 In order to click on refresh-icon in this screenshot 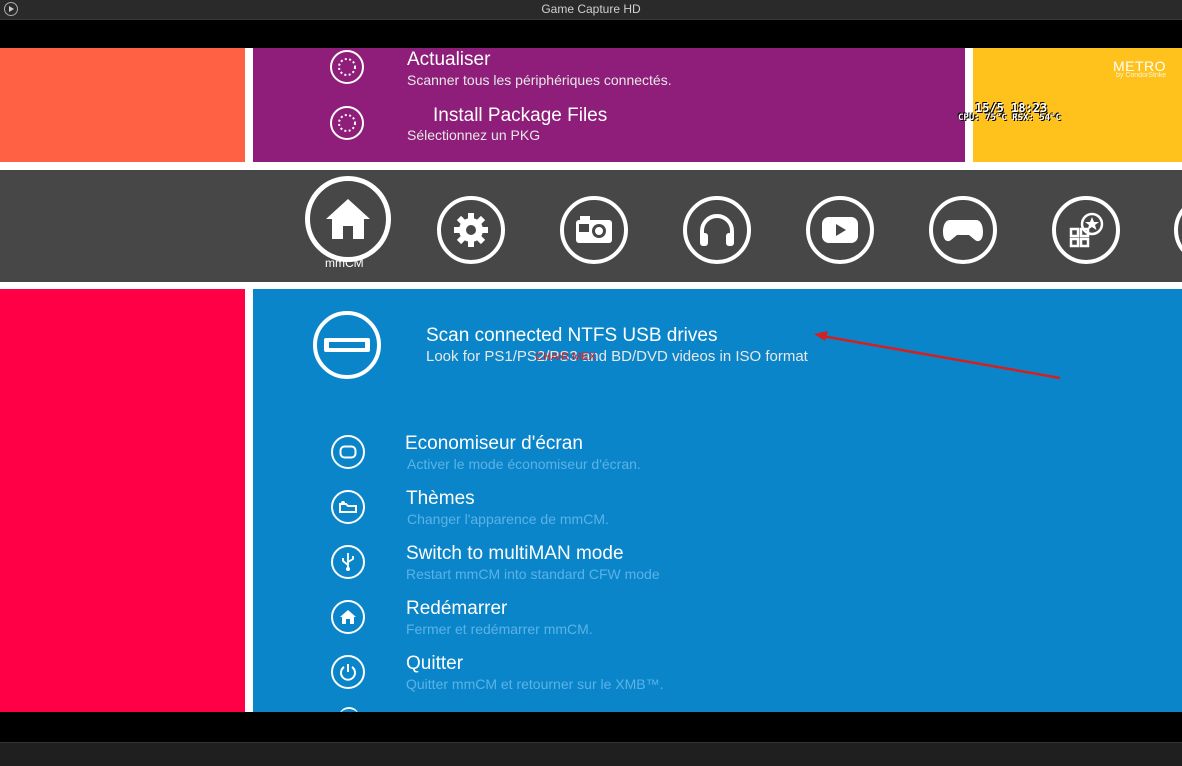, I will do `click(347, 67)`.